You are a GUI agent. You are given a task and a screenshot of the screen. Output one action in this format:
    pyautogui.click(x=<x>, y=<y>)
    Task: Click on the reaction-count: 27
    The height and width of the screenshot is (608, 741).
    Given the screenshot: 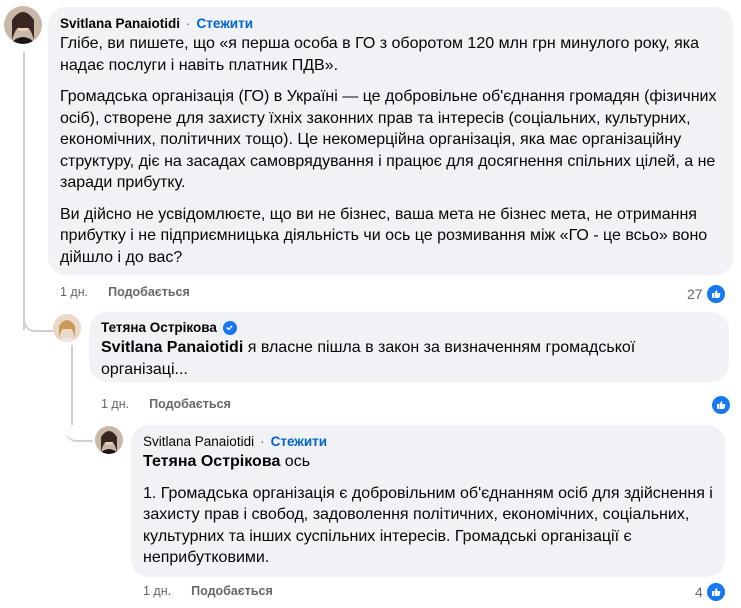 What is the action you would take?
    pyautogui.click(x=695, y=294)
    